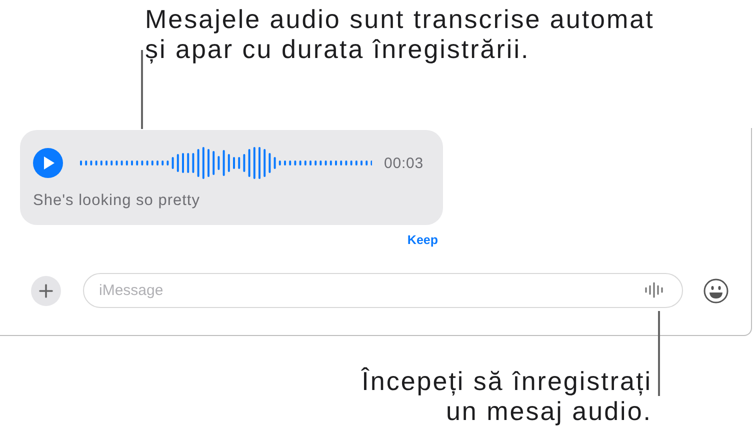 This screenshot has height=439, width=755. Describe the element at coordinates (117, 201) in the screenshot. I see `transcript-text: She's looking so pretty` at that location.